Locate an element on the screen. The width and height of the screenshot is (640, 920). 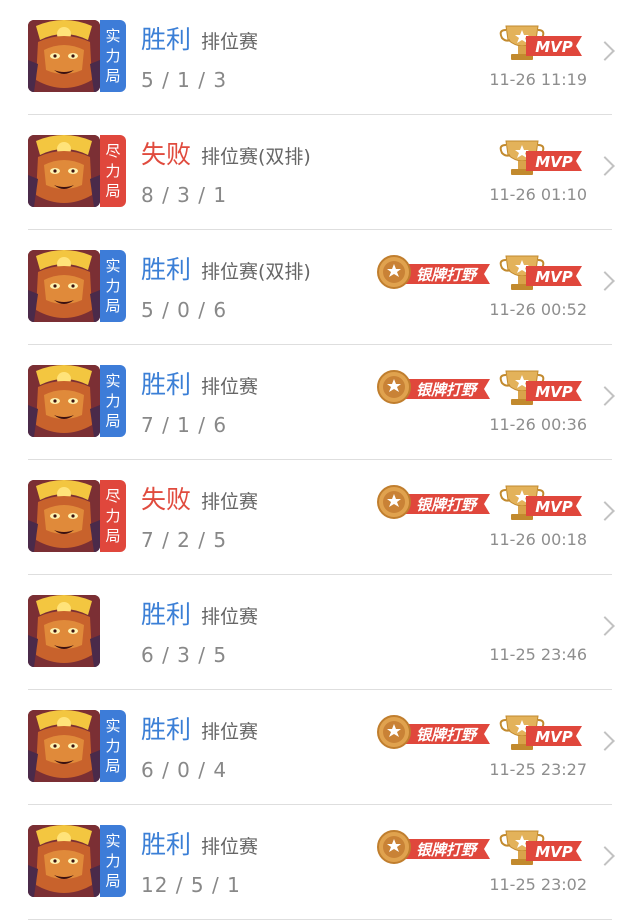
match-timestamp: 11-25 23:27 is located at coordinates (538, 769).